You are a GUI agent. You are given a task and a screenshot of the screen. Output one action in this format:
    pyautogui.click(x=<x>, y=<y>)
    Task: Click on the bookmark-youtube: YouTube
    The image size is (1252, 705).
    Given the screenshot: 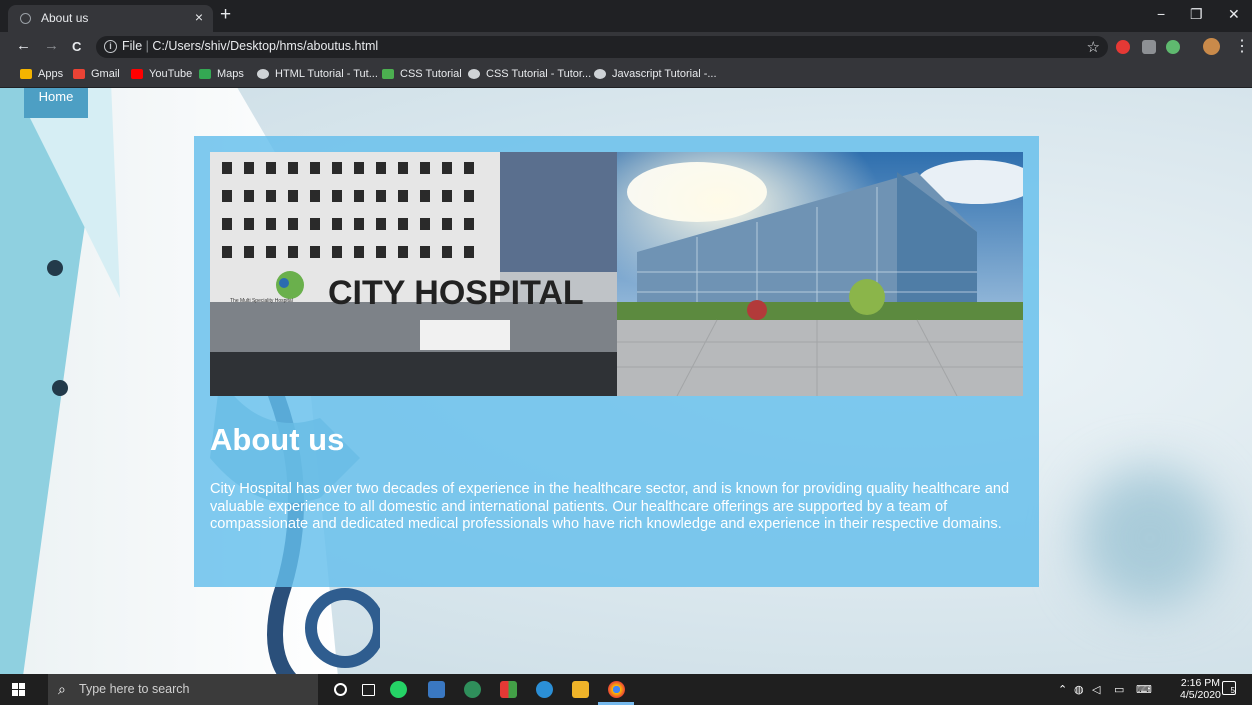 What is the action you would take?
    pyautogui.click(x=161, y=74)
    